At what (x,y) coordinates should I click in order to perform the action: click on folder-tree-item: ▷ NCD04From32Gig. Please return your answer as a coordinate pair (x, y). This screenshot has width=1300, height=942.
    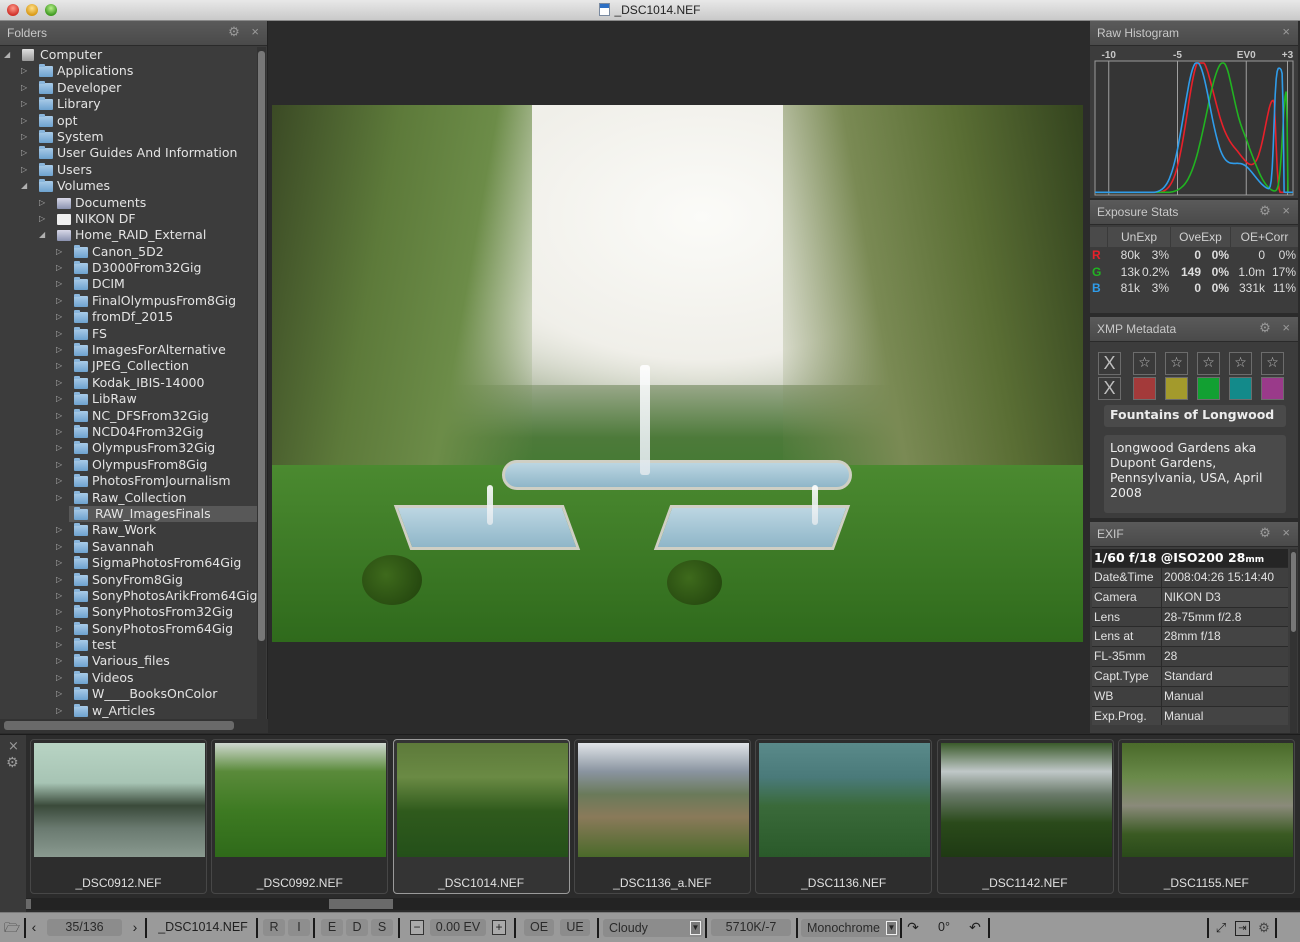
    Looking at the image, I should click on (129, 432).